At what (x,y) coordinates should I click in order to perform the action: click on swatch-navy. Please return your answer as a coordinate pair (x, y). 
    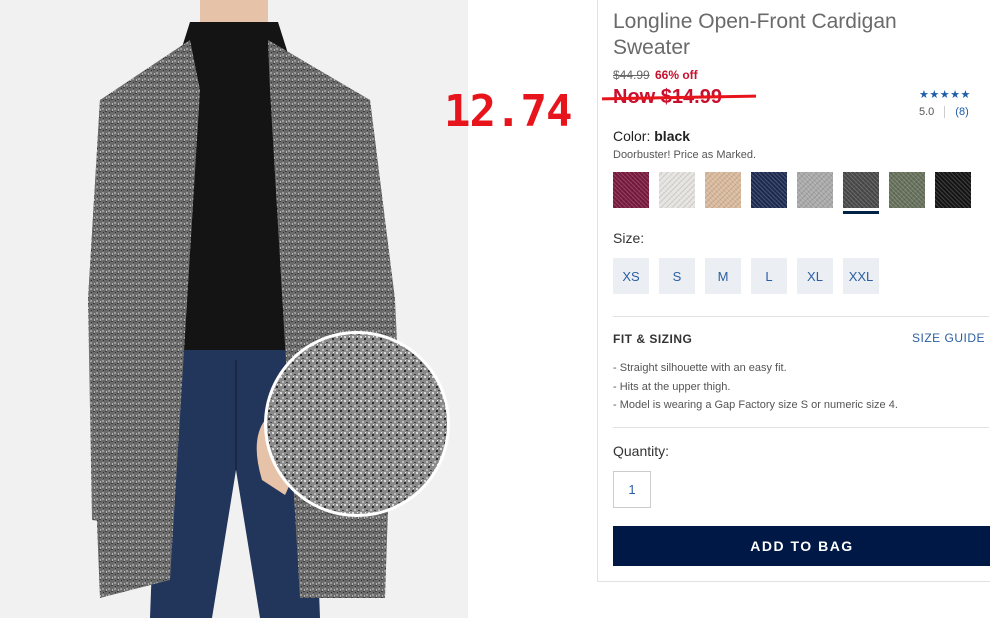
    Looking at the image, I should click on (769, 190).